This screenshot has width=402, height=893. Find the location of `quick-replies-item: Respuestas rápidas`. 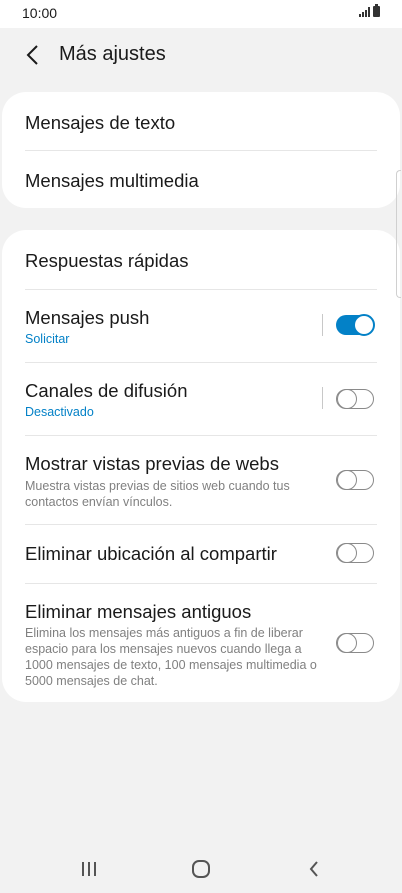

quick-replies-item: Respuestas rápidas is located at coordinates (201, 259).